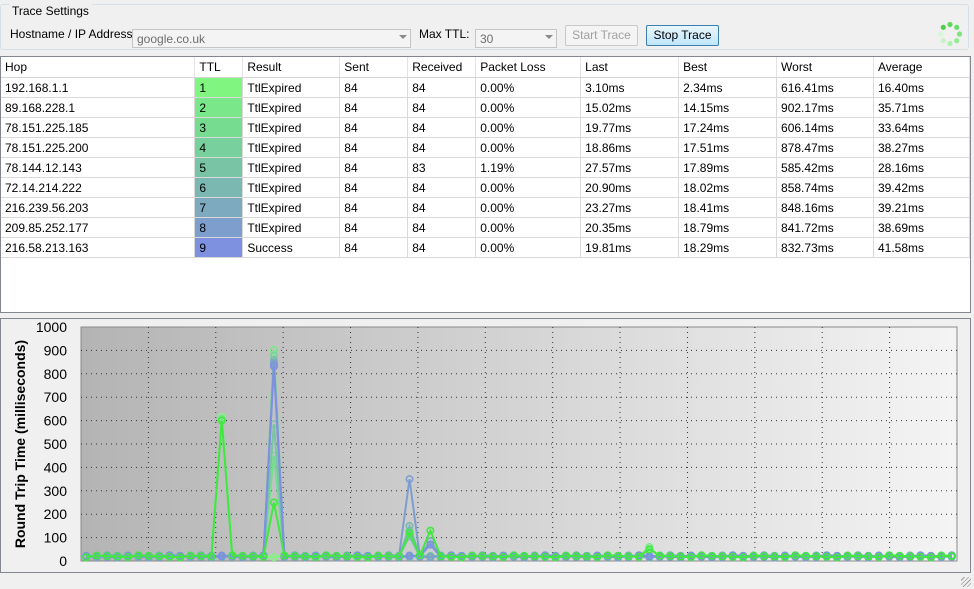  I want to click on col-header-packet-loss: Packet Loss, so click(528, 67).